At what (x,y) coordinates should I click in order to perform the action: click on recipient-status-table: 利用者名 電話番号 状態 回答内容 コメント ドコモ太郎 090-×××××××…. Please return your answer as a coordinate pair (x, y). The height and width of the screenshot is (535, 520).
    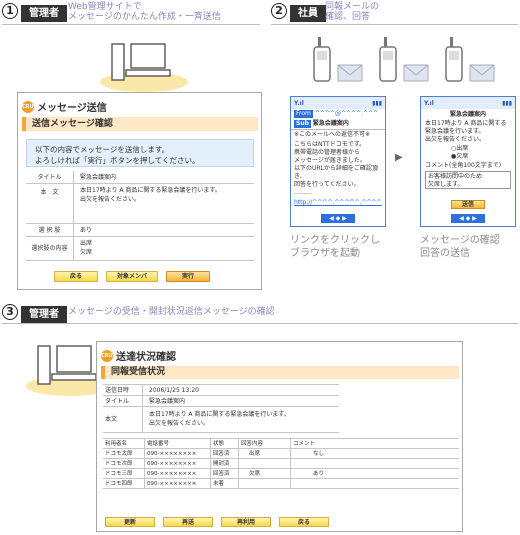
    Looking at the image, I should click on (281, 464).